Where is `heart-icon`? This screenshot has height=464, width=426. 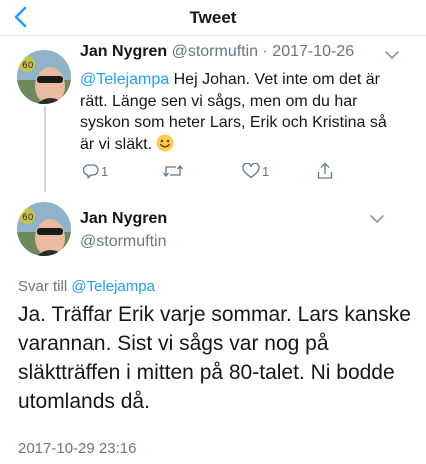 heart-icon is located at coordinates (251, 171).